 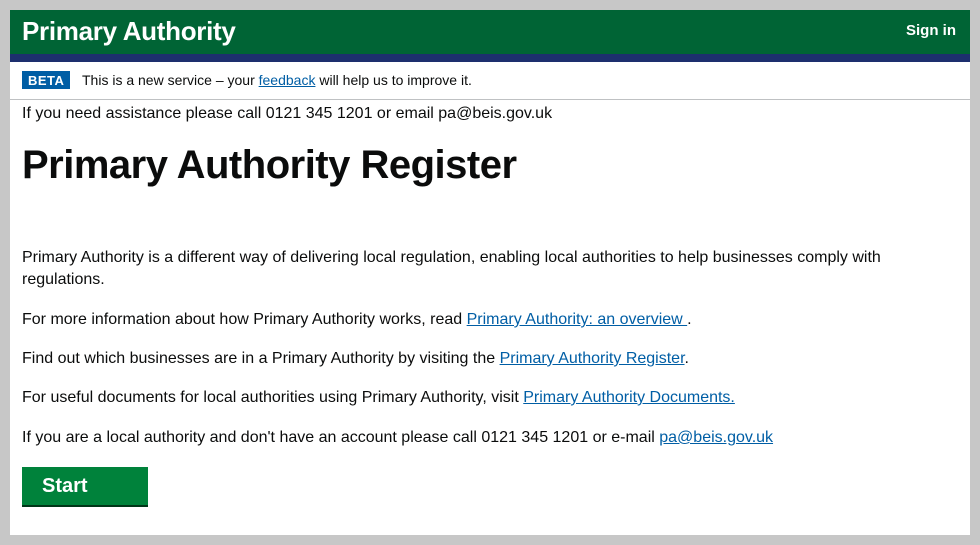 What do you see at coordinates (129, 31) in the screenshot?
I see `service-title: Primary Authority` at bounding box center [129, 31].